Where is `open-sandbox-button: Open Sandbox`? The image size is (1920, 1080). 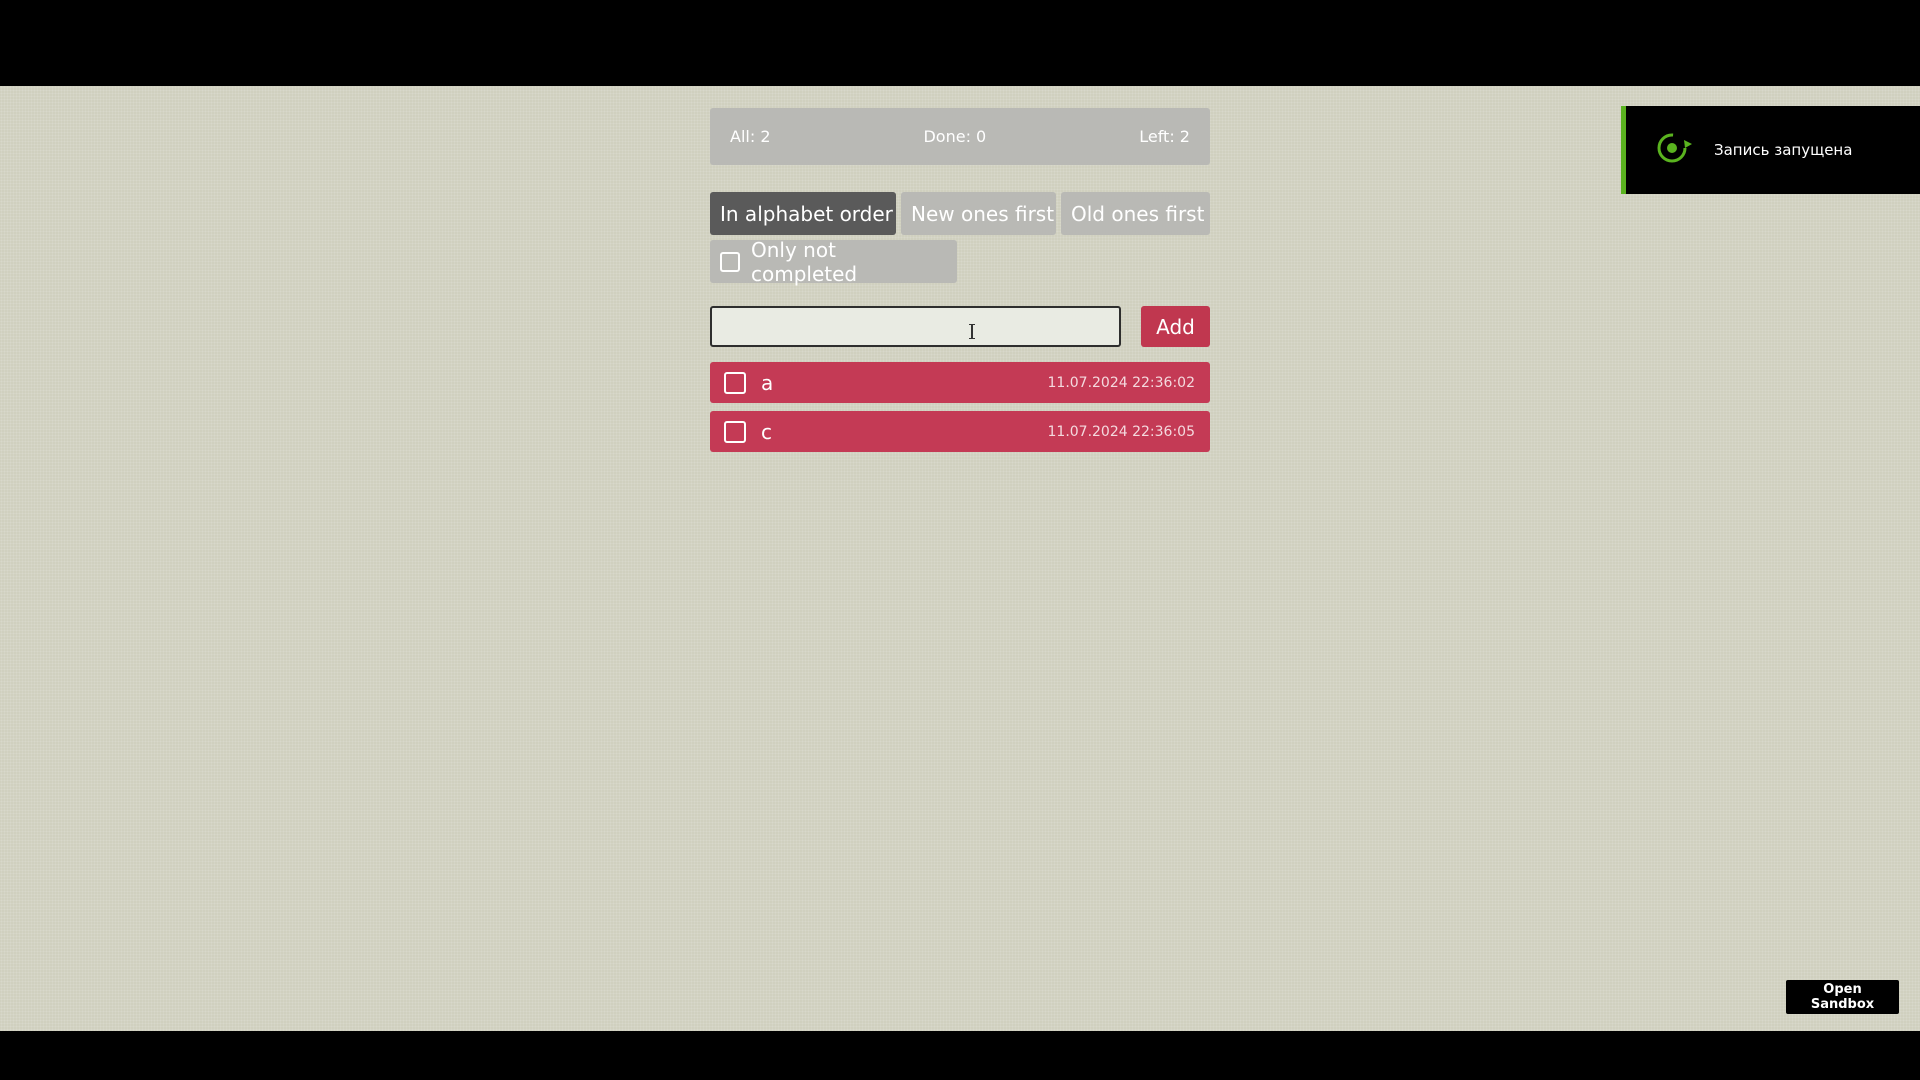
open-sandbox-button: Open Sandbox is located at coordinates (1842, 997).